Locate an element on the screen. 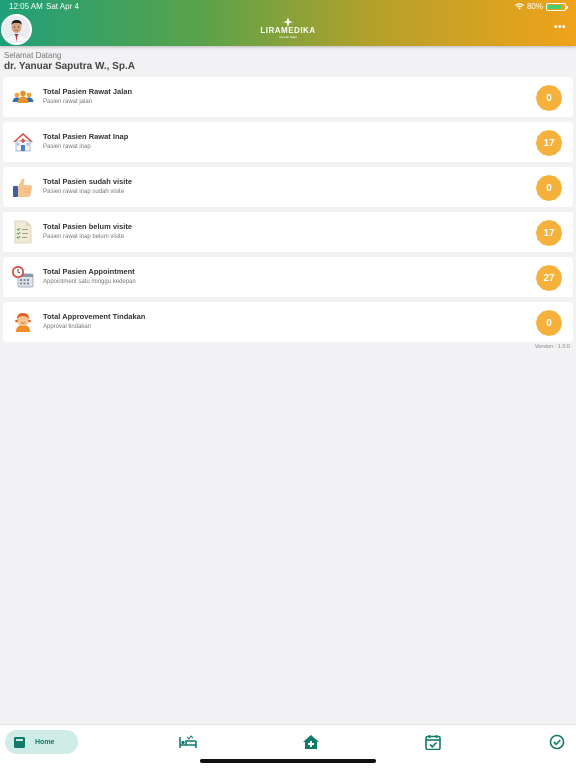  wifi-icon is located at coordinates (519, 6).